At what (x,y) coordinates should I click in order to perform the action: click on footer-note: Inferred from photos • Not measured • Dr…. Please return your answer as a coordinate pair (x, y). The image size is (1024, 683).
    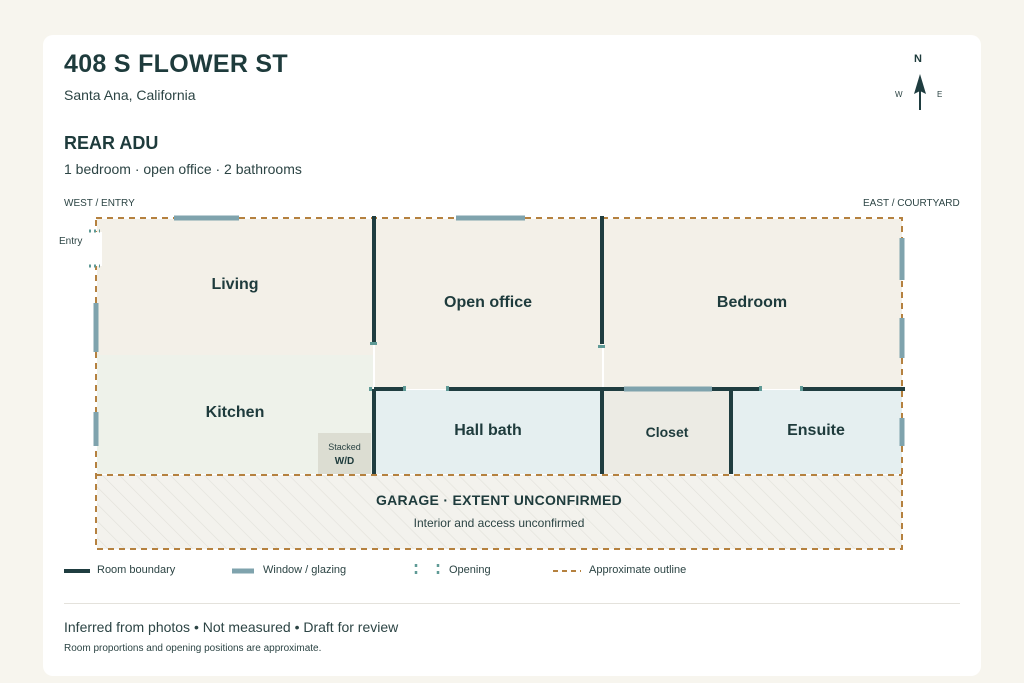
    Looking at the image, I should click on (231, 627).